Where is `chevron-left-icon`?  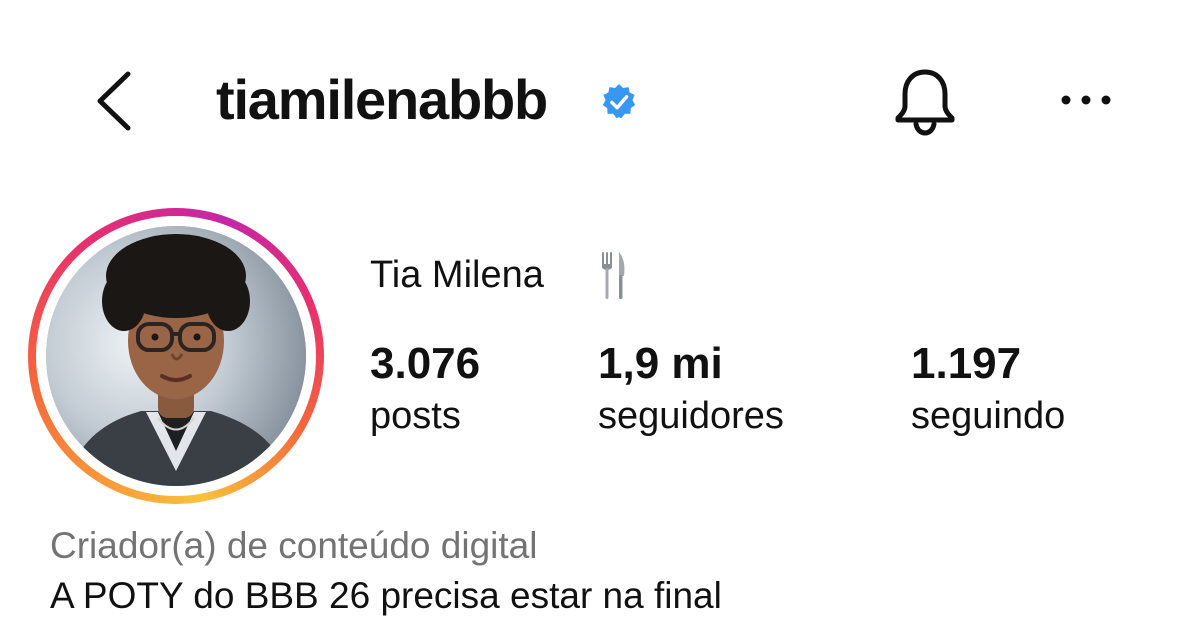
chevron-left-icon is located at coordinates (115, 101).